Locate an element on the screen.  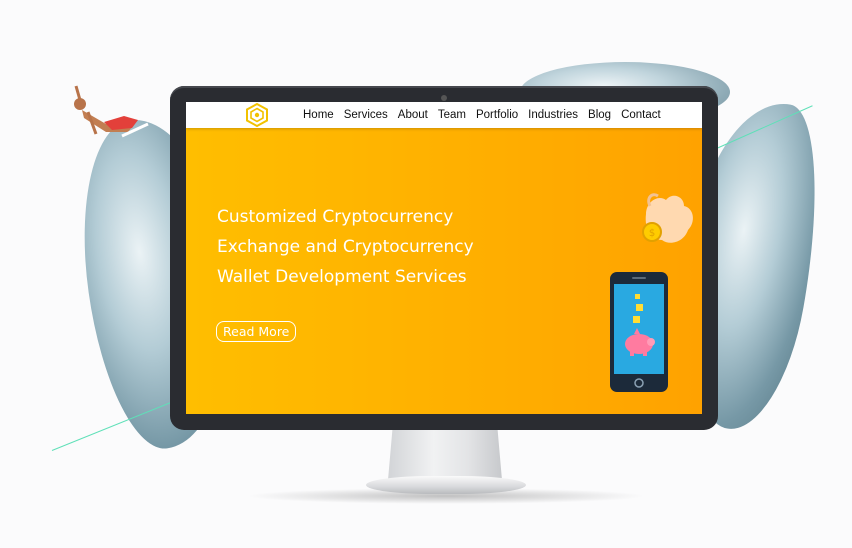
surfer-image is located at coordinates (111, 111).